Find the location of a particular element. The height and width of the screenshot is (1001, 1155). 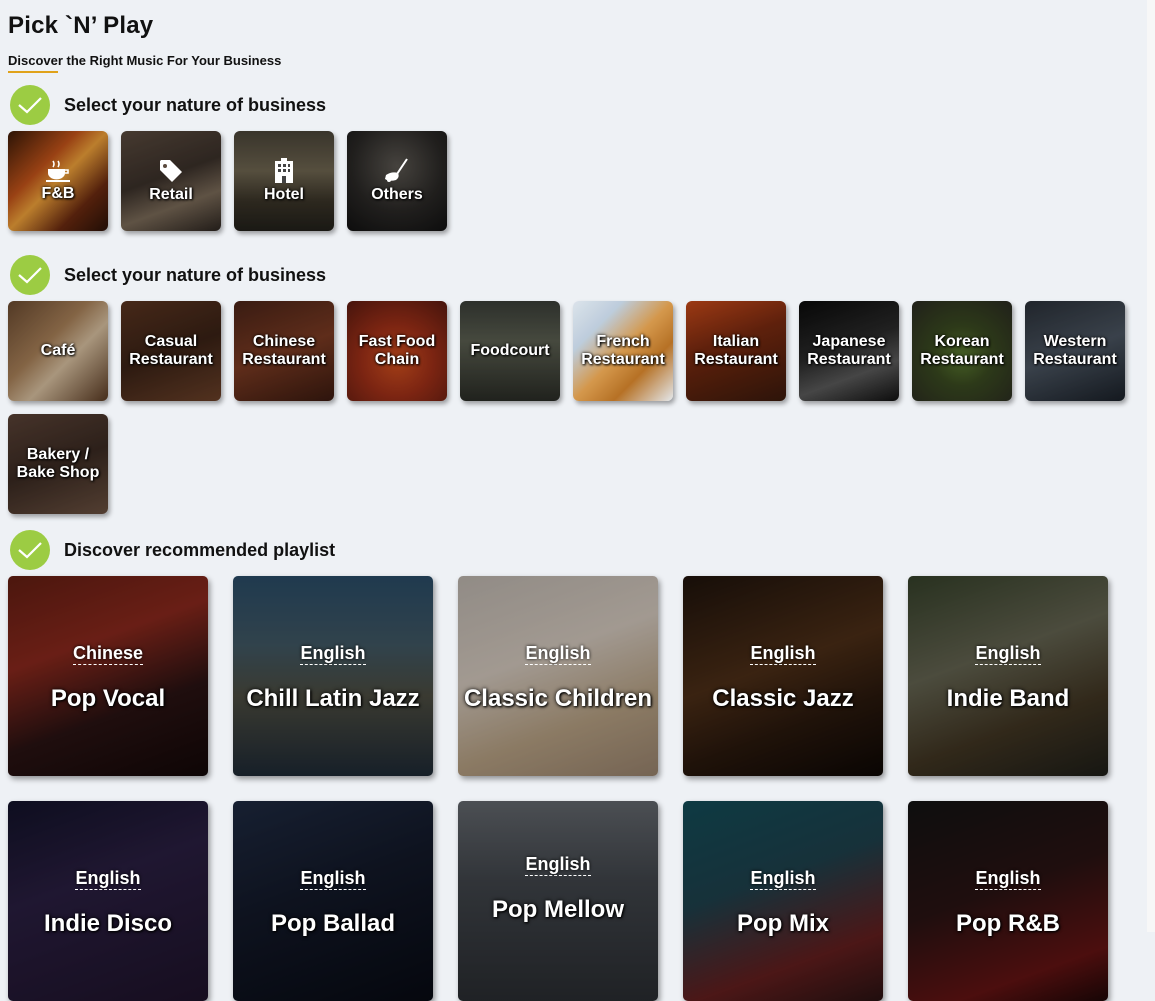

business-tile-hotel: Hotel is located at coordinates (284, 181).